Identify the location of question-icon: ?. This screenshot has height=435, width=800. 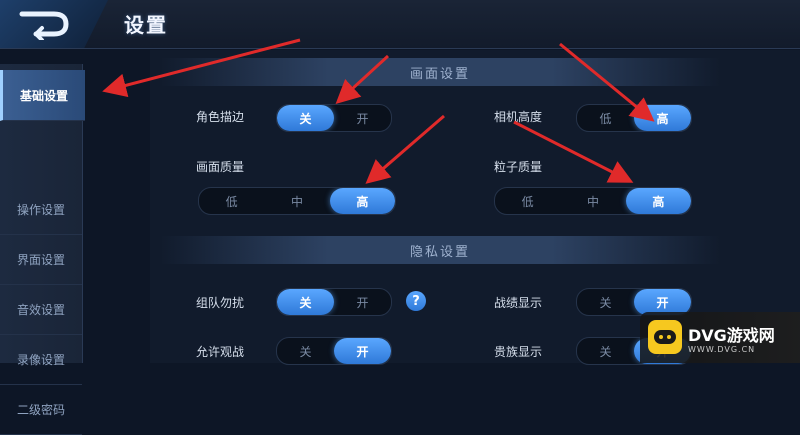
(416, 301).